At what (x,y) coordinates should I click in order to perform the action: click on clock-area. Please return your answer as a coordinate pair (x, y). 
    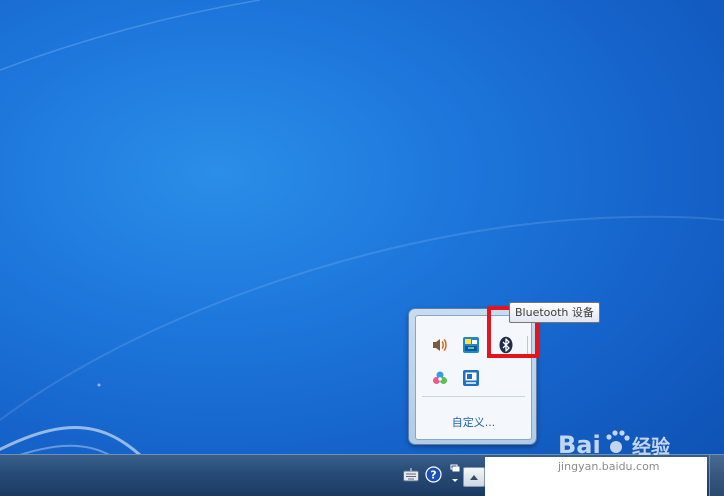
    Looking at the image, I should click on (596, 476).